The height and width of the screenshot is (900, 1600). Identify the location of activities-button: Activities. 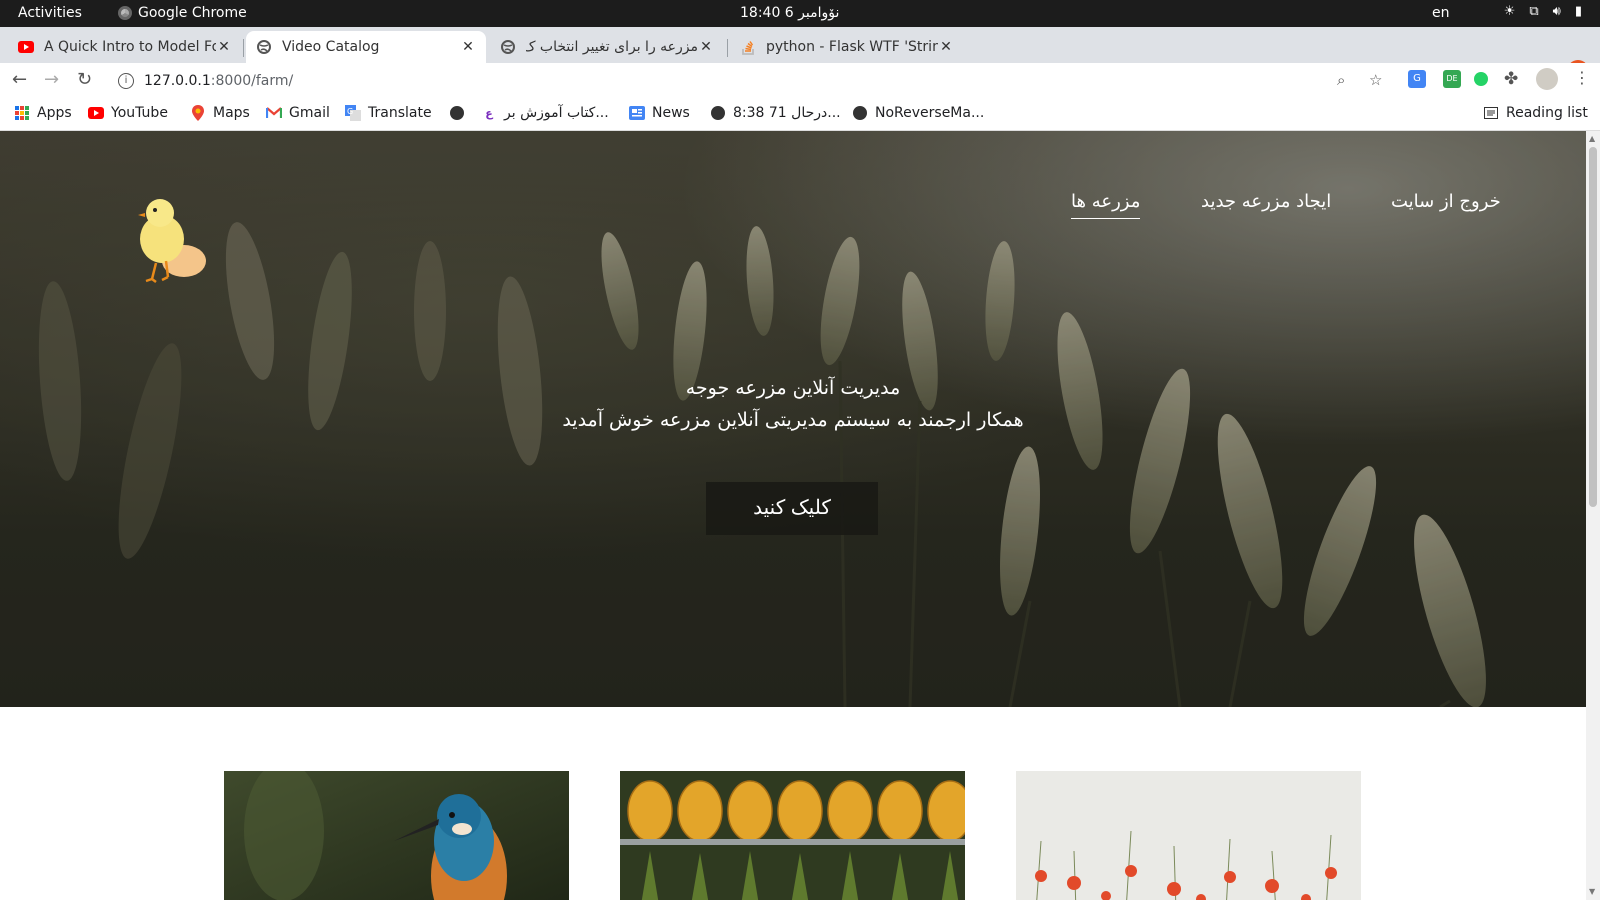
(50, 13).